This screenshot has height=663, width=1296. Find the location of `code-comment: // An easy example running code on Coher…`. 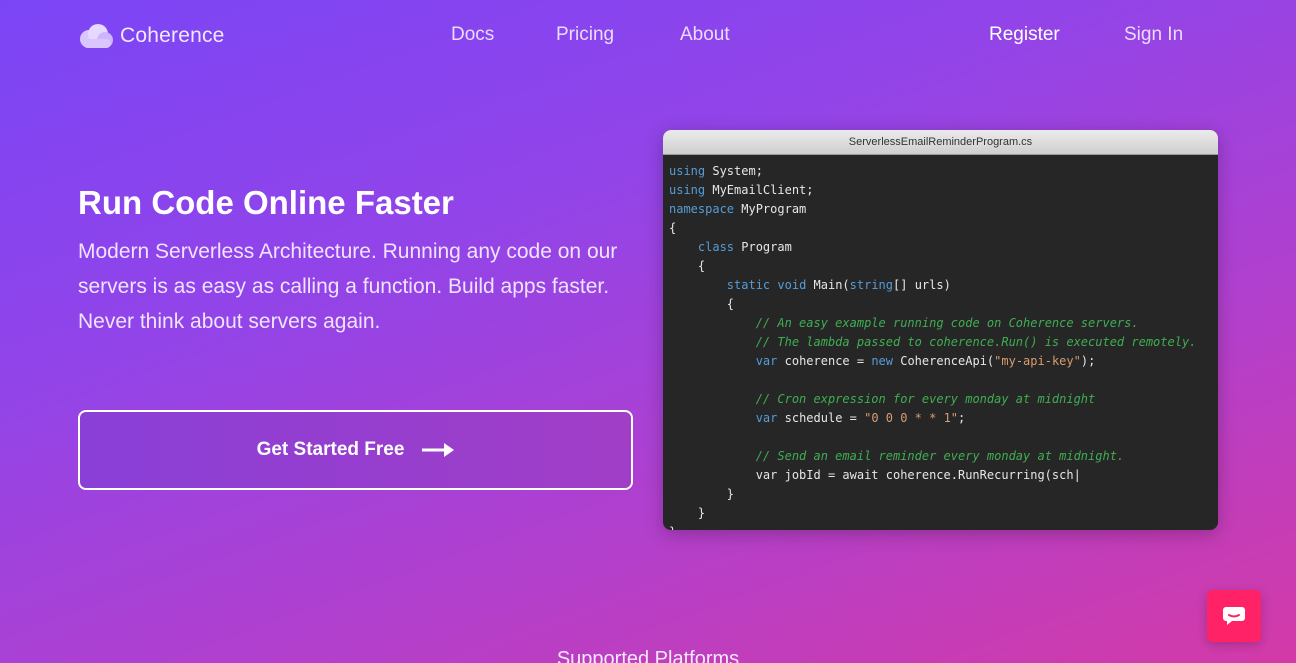

code-comment: // An easy example running code on Coher… is located at coordinates (947, 323).